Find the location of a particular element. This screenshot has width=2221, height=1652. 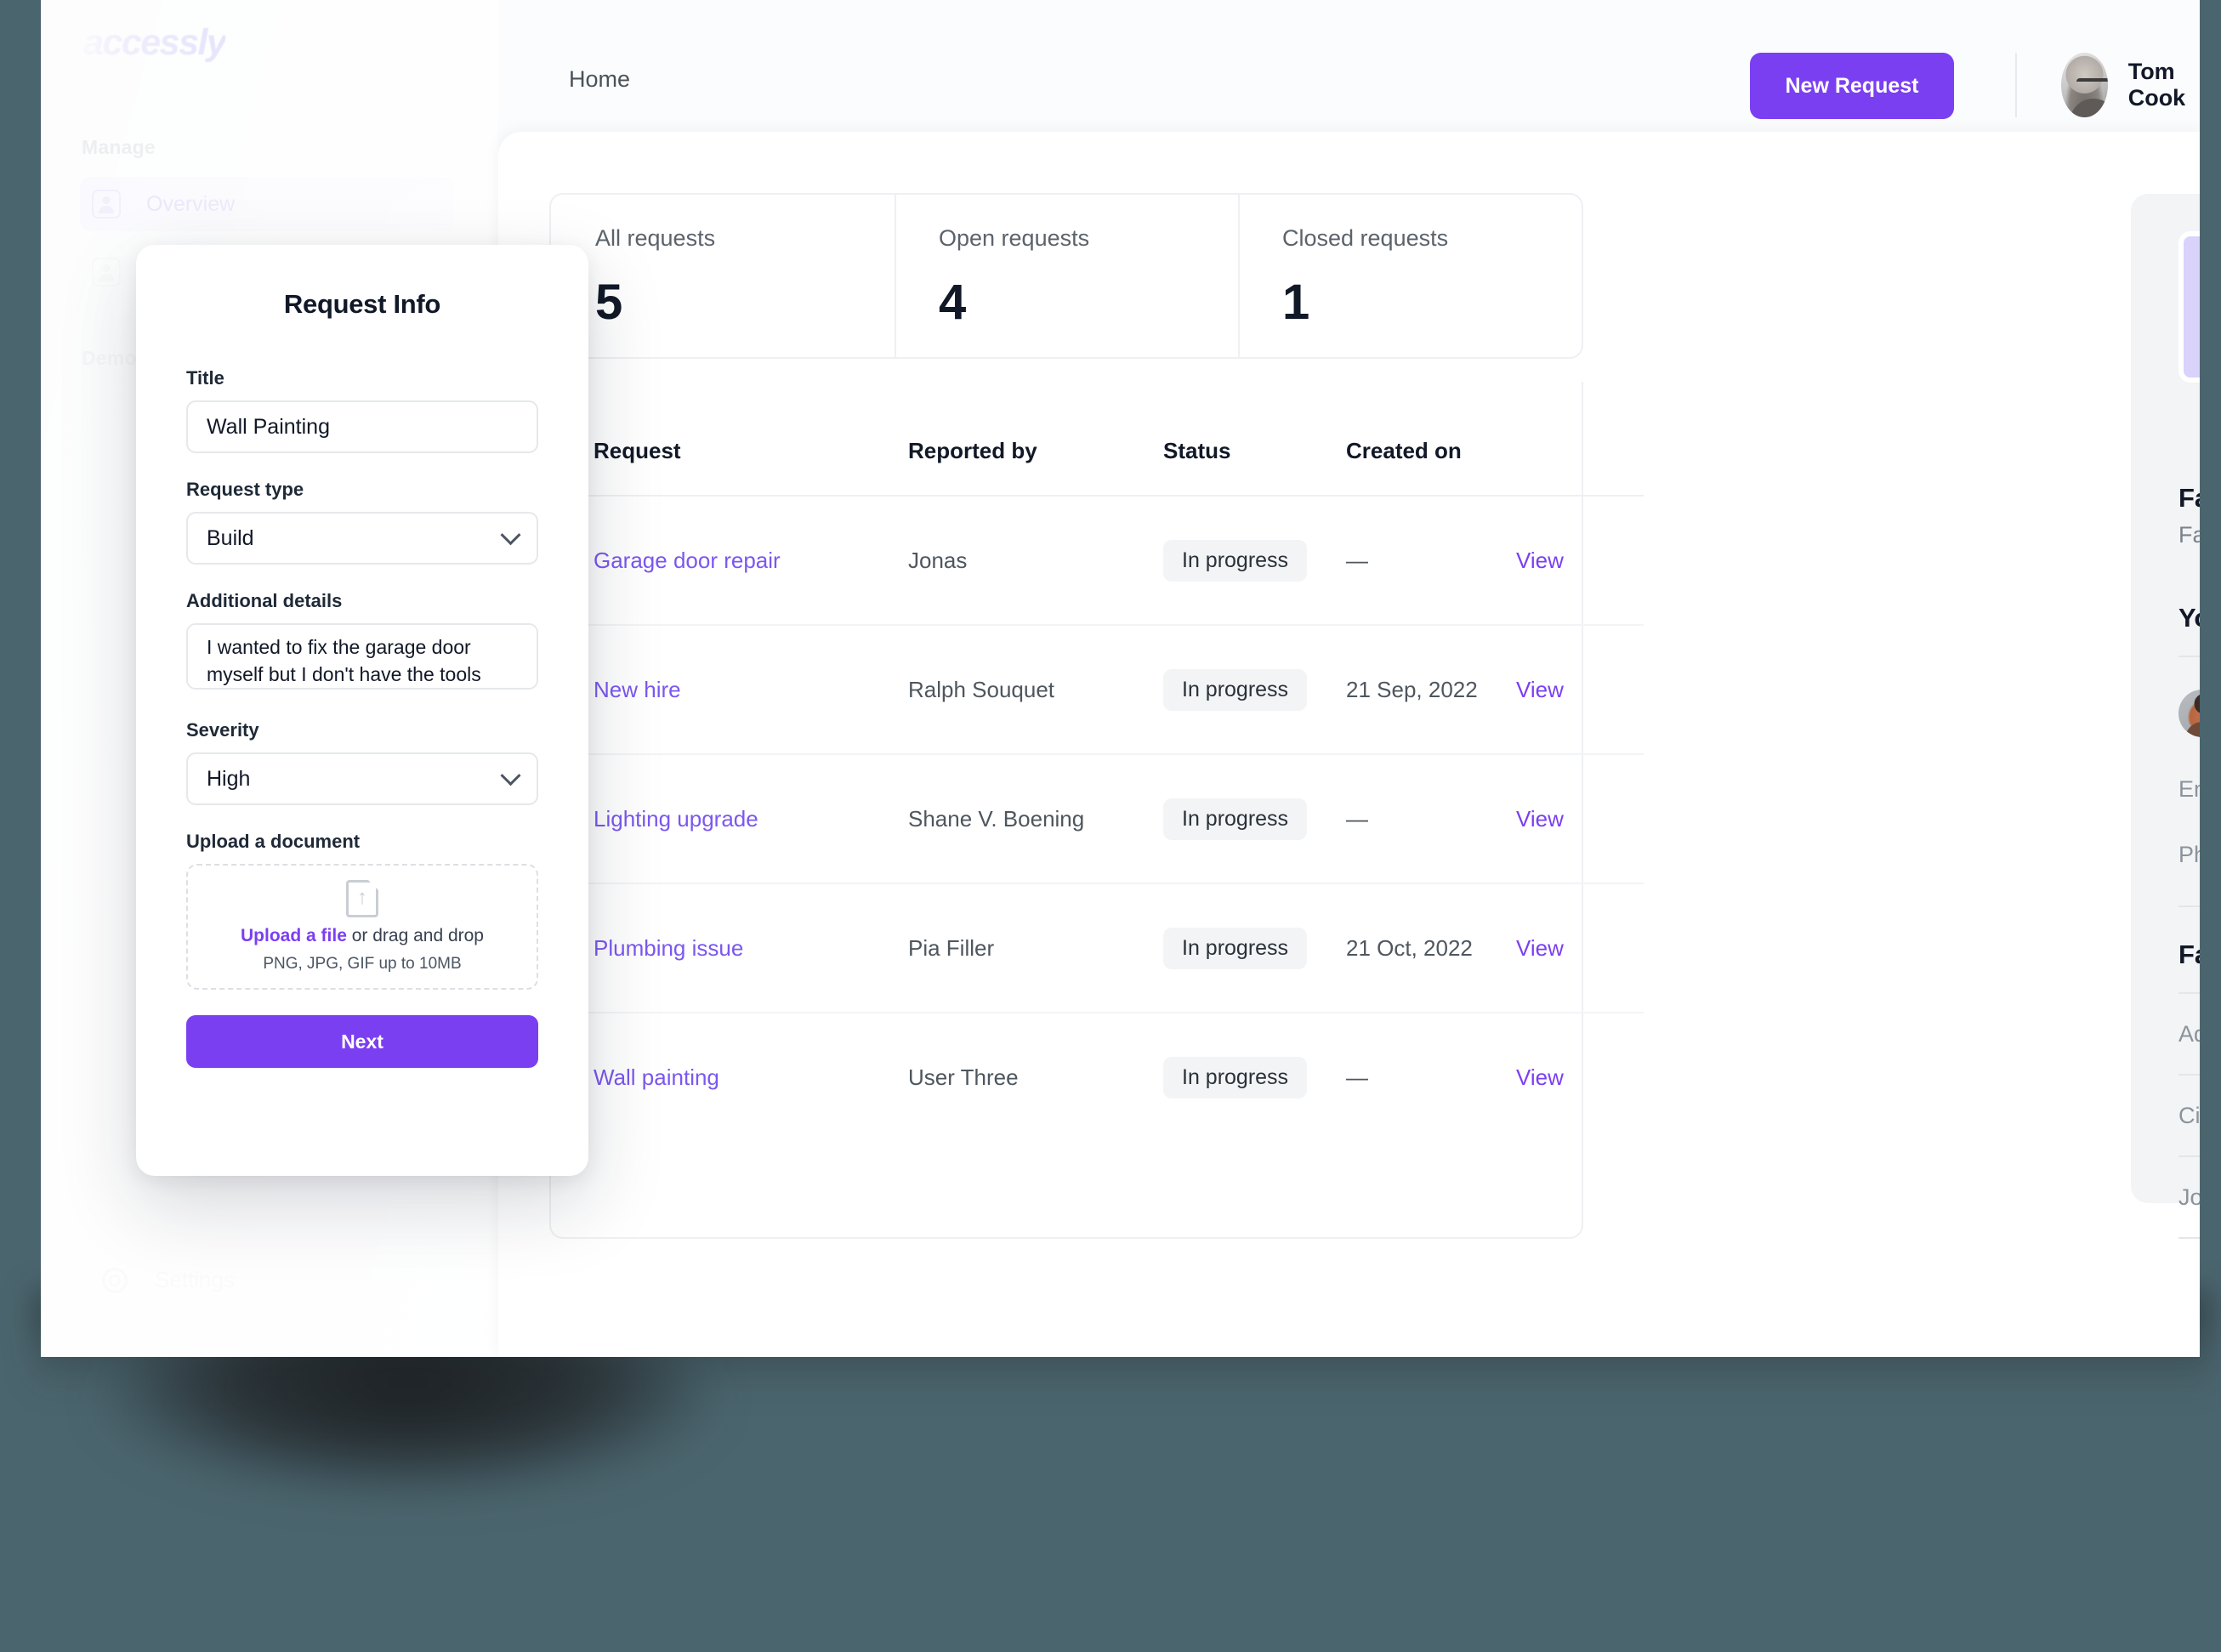

stat-card-all-requests: All requests 5 is located at coordinates (723, 276).